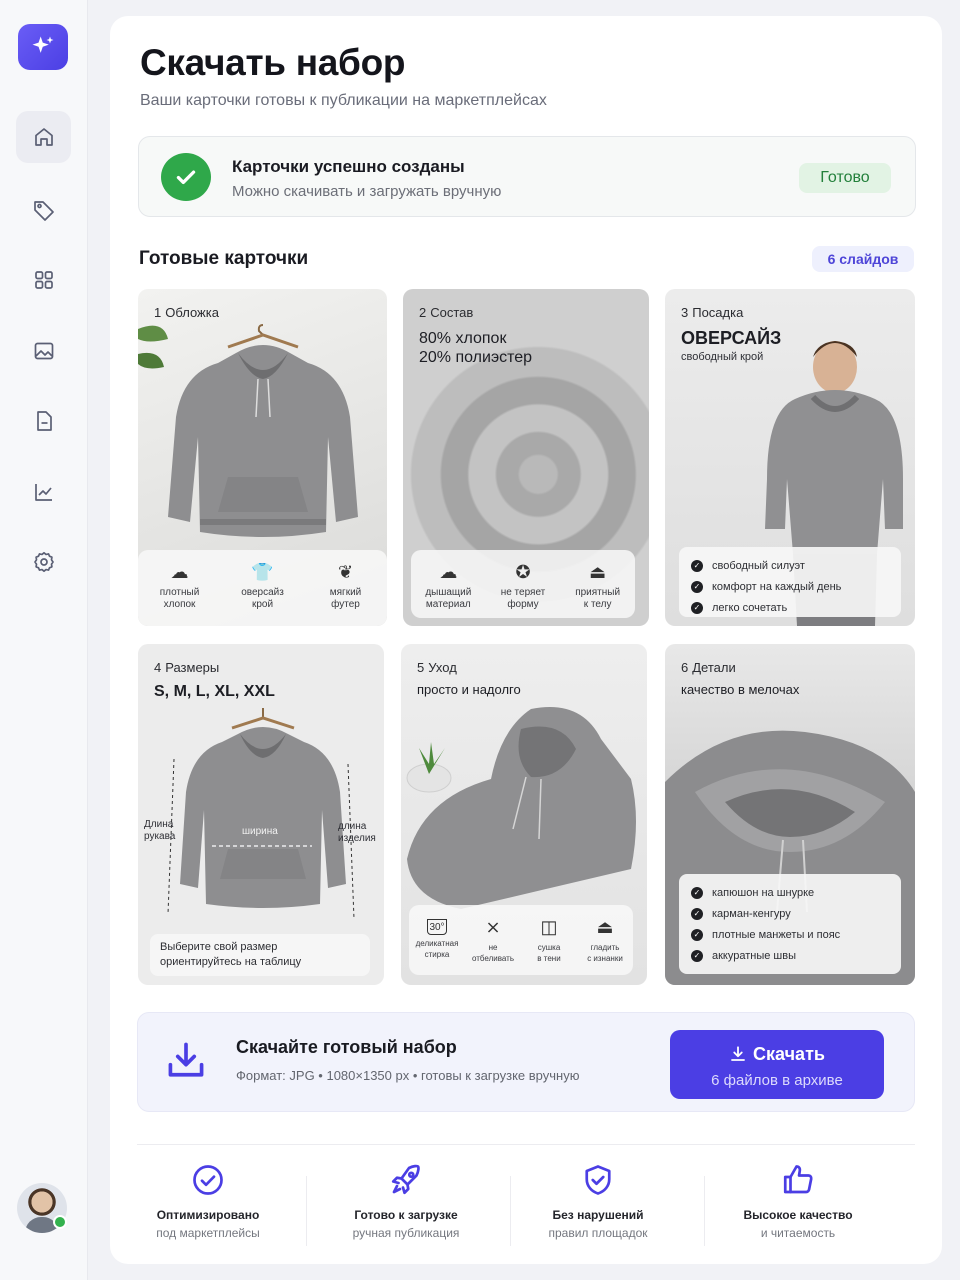  I want to click on shade-dry-icon: ◫, so click(549, 927).